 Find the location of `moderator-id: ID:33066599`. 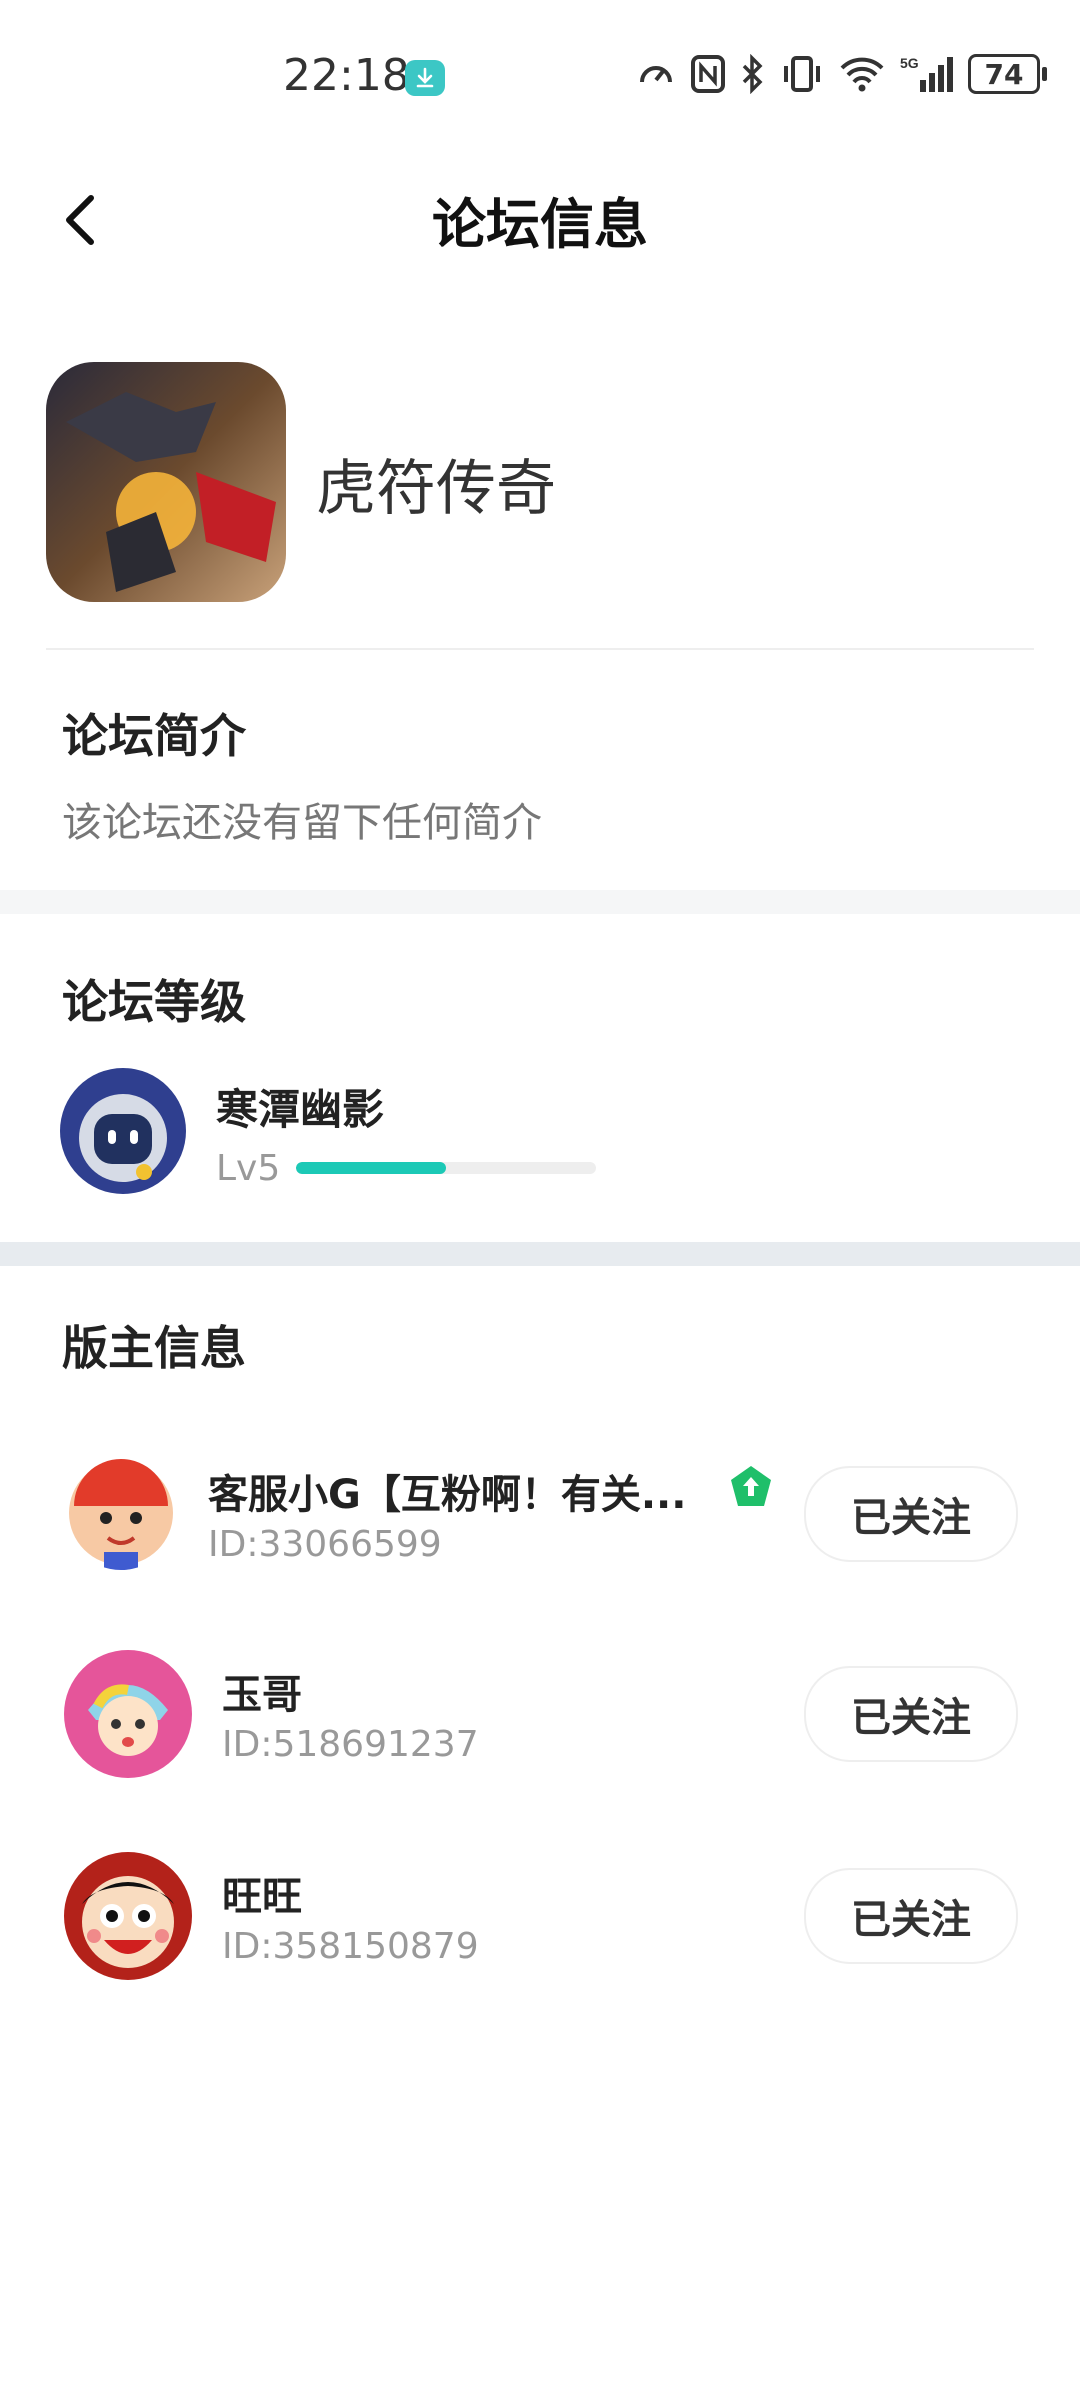

moderator-id: ID:33066599 is located at coordinates (325, 1544).